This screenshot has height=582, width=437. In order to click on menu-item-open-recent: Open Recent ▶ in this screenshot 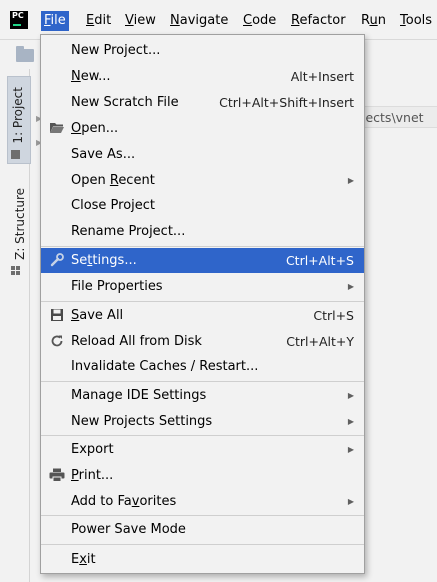, I will do `click(202, 180)`.